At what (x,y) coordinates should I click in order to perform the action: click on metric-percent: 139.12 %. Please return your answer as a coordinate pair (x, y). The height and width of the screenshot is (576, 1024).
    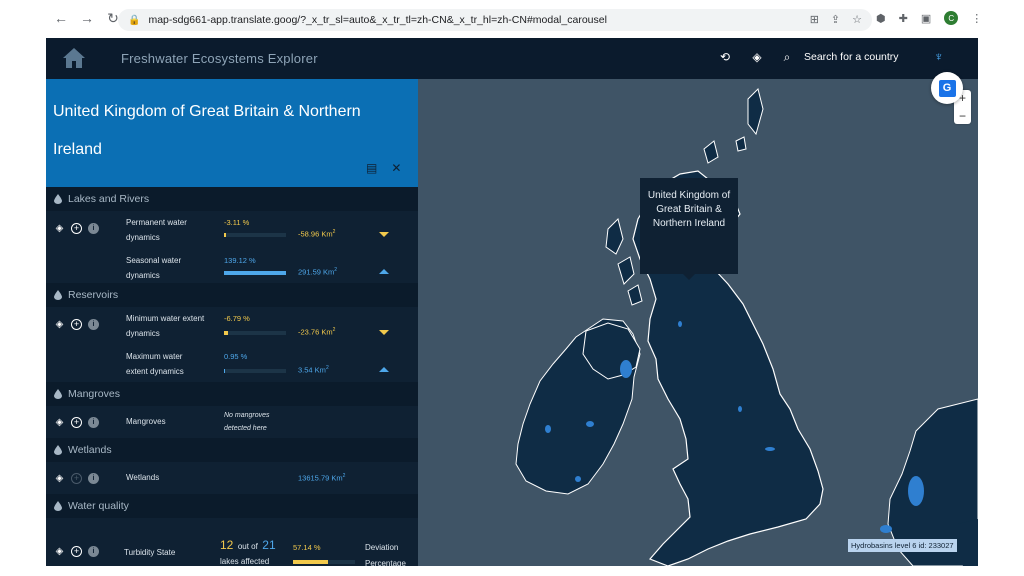
    Looking at the image, I should click on (240, 260).